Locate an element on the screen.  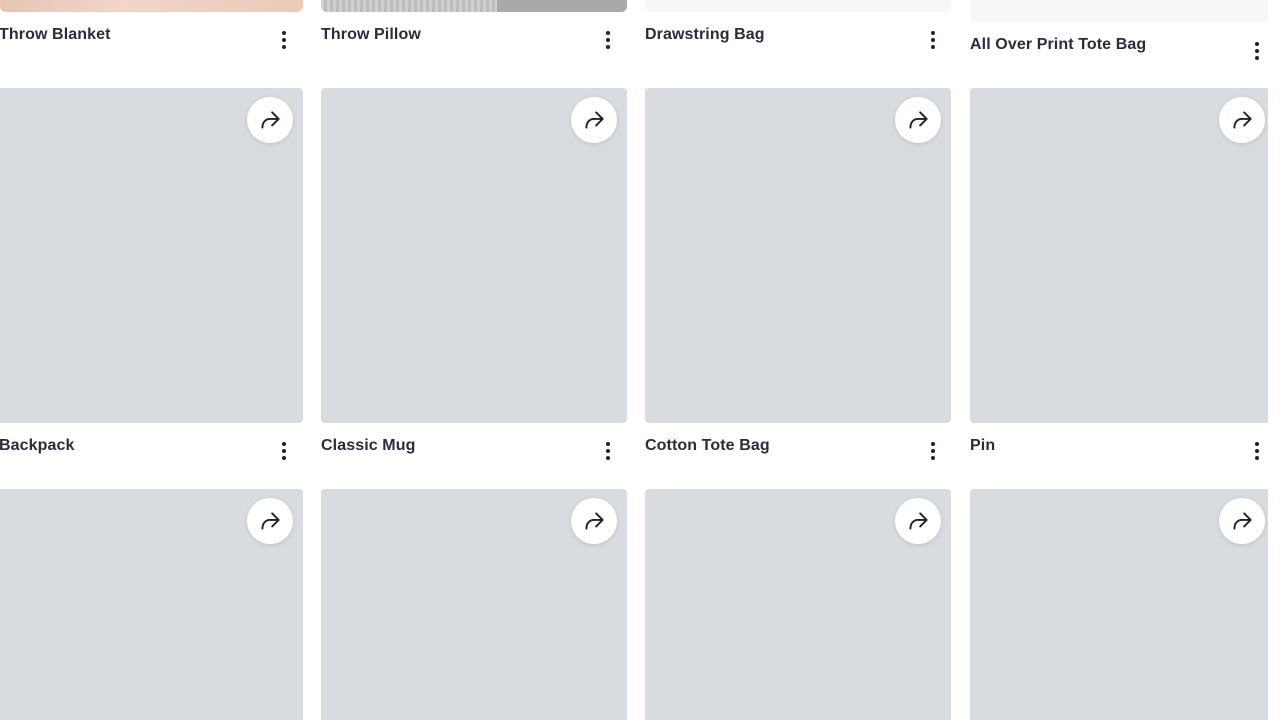
product-title: Throw Pillow is located at coordinates (371, 35).